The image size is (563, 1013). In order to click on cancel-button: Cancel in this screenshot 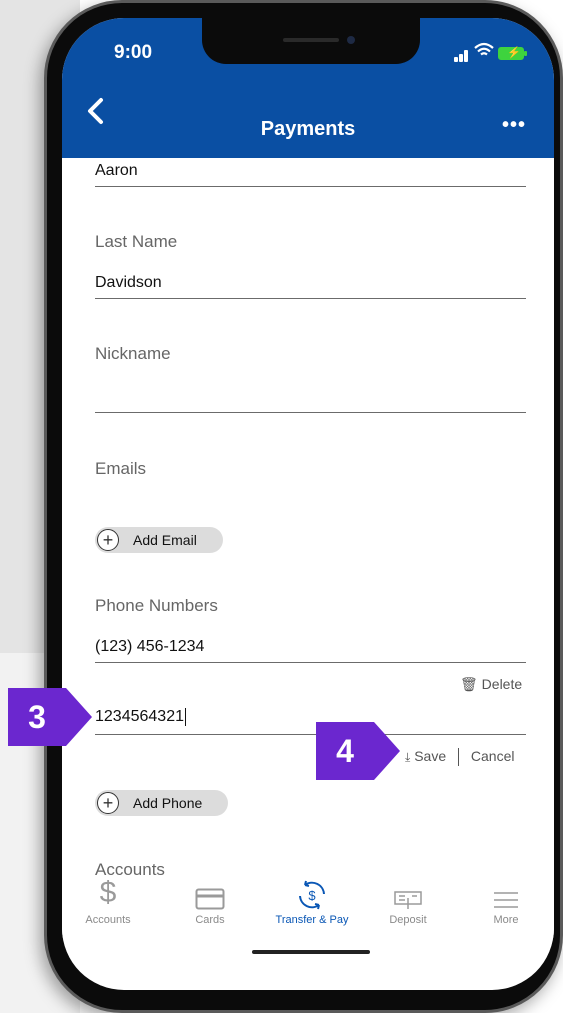, I will do `click(493, 756)`.